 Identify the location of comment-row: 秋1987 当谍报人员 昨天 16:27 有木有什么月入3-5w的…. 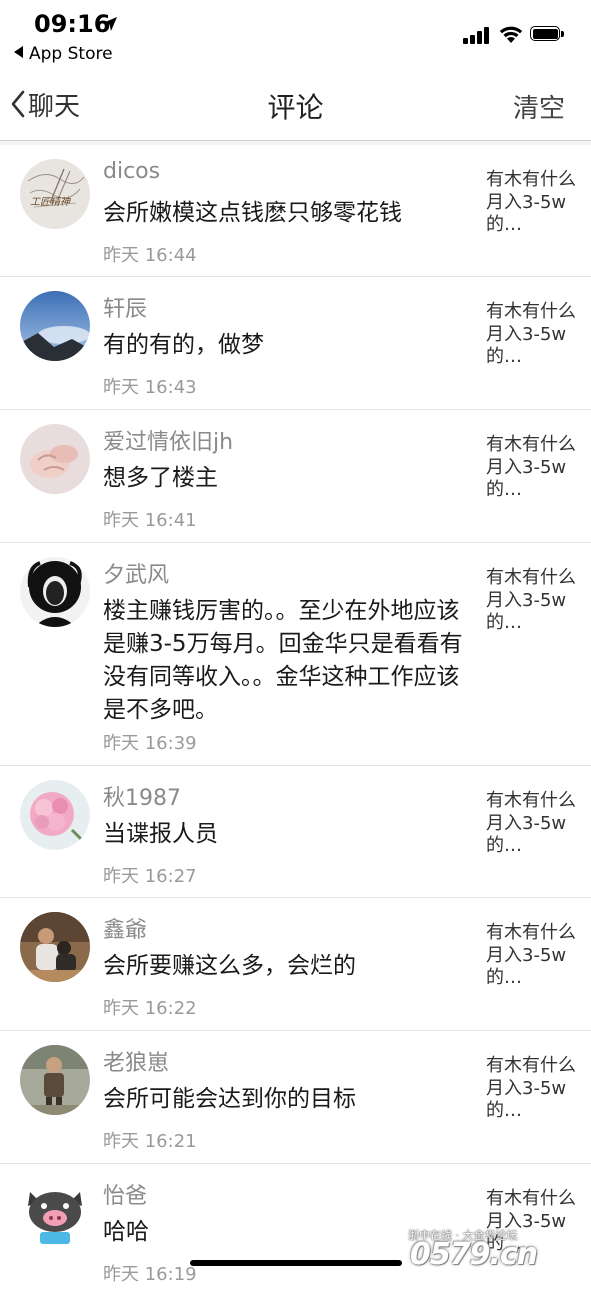
(295, 832).